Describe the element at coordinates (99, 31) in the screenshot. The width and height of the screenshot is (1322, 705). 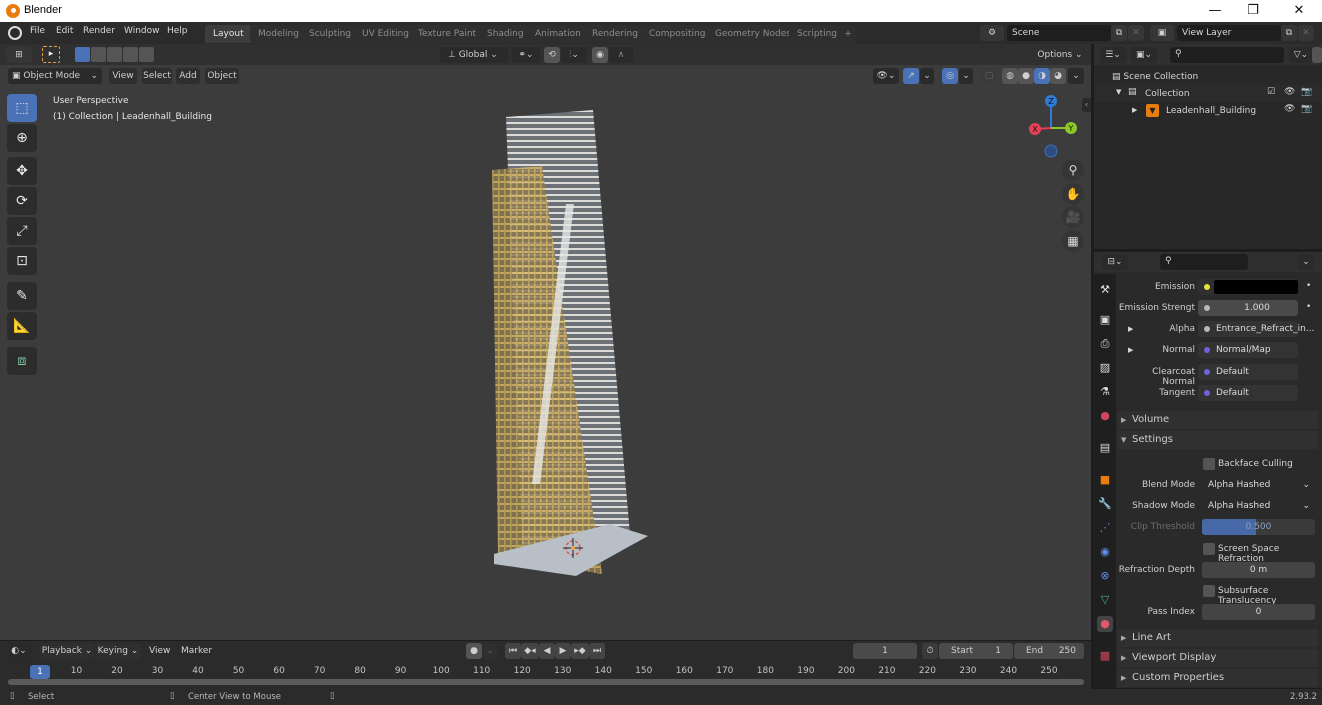
I see `menu-render: Render` at that location.